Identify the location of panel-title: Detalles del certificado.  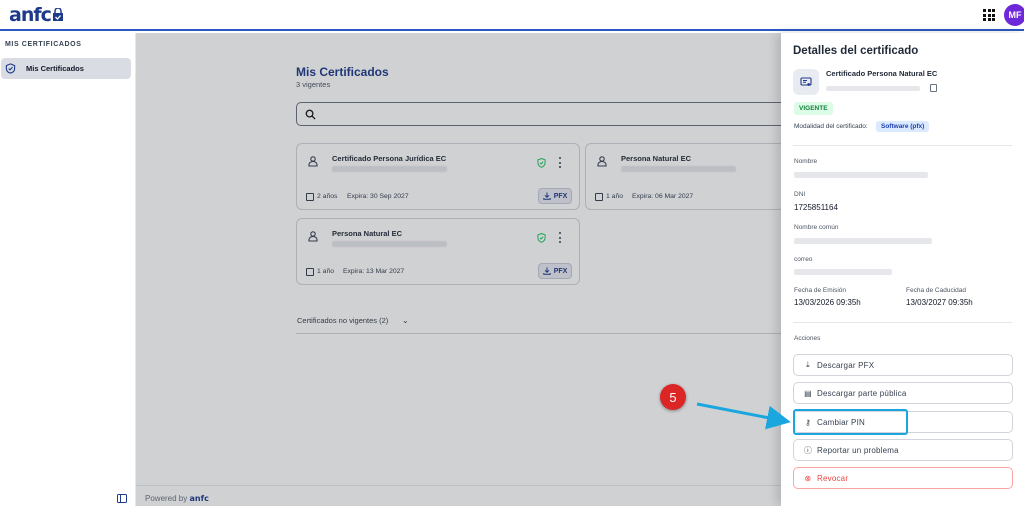
(856, 51).